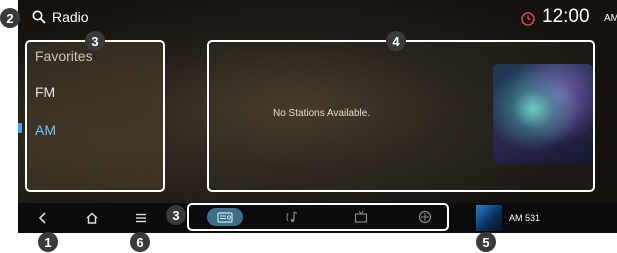 The image size is (617, 253). Describe the element at coordinates (317, 18) in the screenshot. I see `top-bar: Radio 12:00 AM` at that location.